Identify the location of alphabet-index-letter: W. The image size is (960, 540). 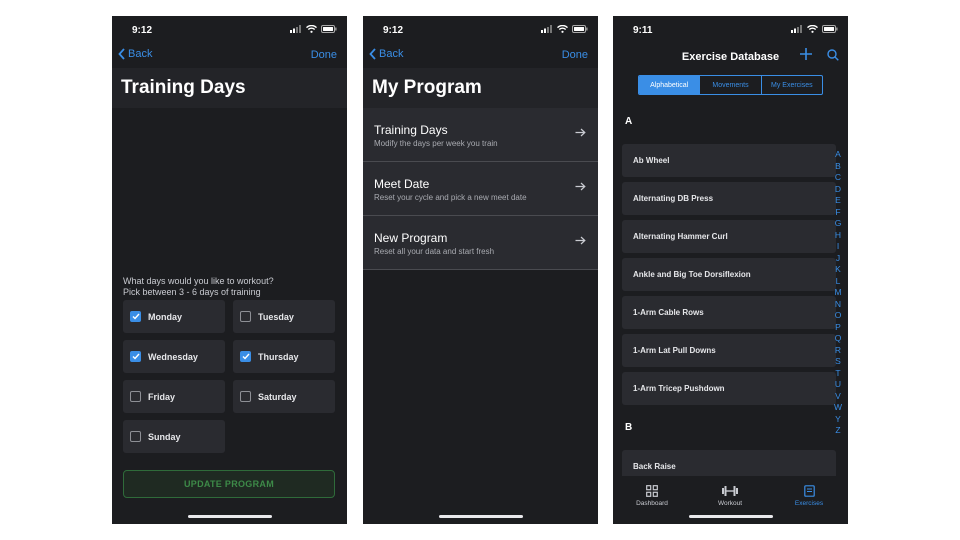
(838, 408).